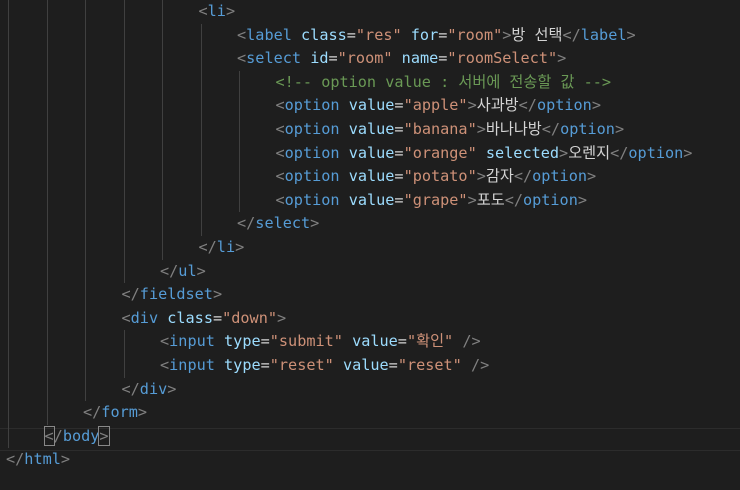 The image size is (740, 490). Describe the element at coordinates (283, 223) in the screenshot. I see `code-token: select` at that location.